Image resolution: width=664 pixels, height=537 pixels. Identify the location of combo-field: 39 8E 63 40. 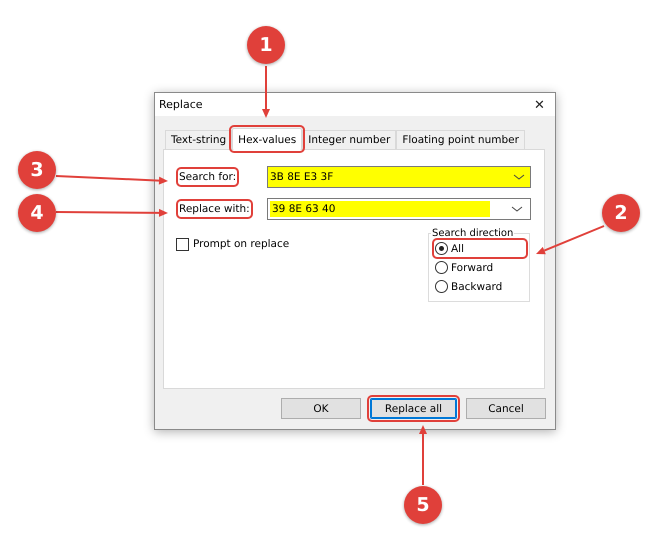
(399, 209).